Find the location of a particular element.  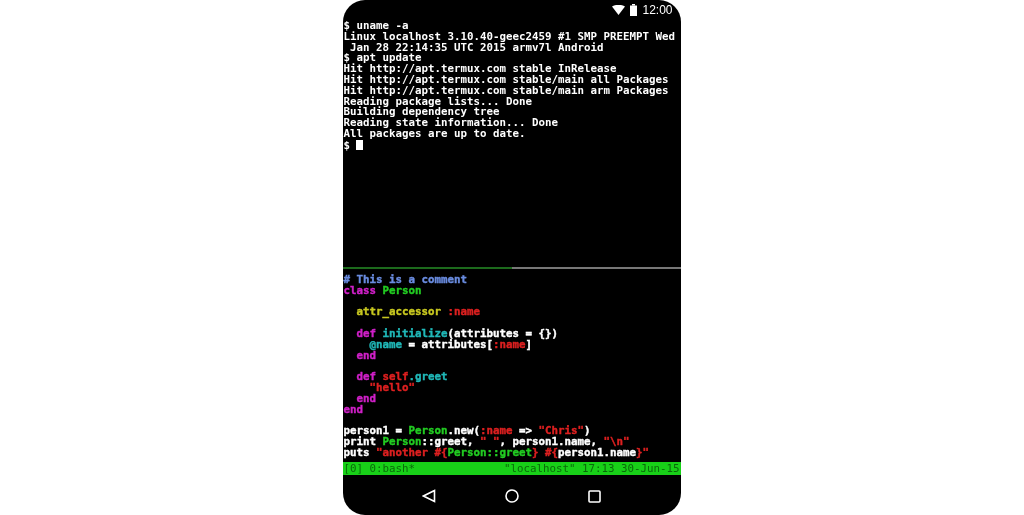

code-line: def self.greet is located at coordinates (402, 377).